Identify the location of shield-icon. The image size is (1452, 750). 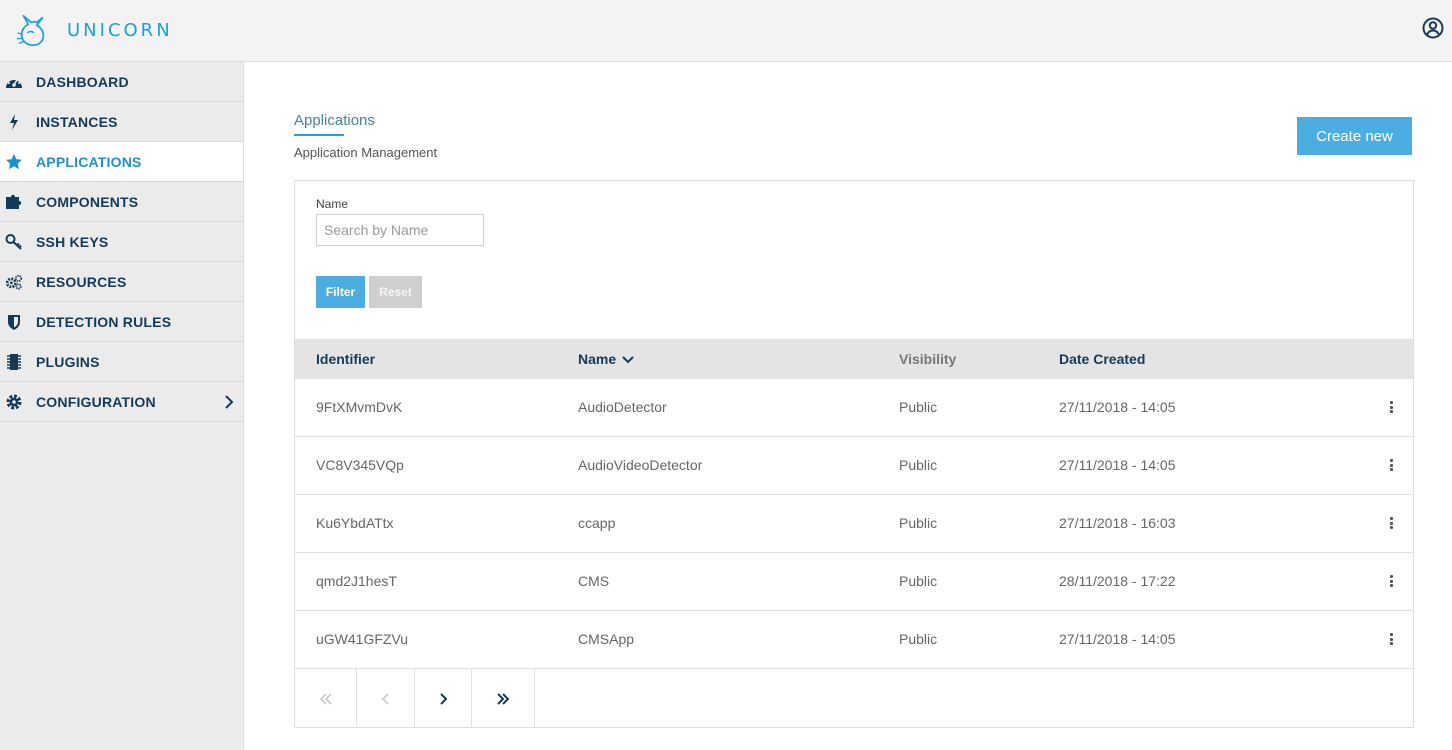
(14, 322).